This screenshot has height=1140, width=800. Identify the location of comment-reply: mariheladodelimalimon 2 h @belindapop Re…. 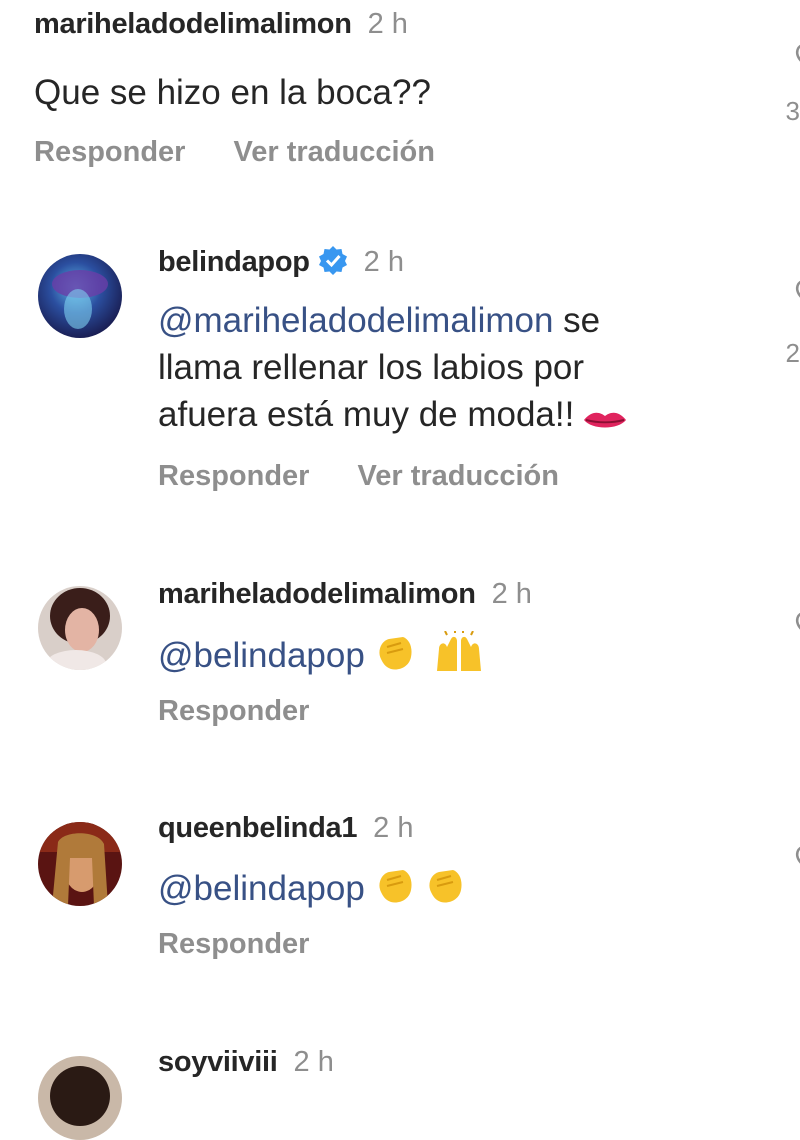
(345, 653).